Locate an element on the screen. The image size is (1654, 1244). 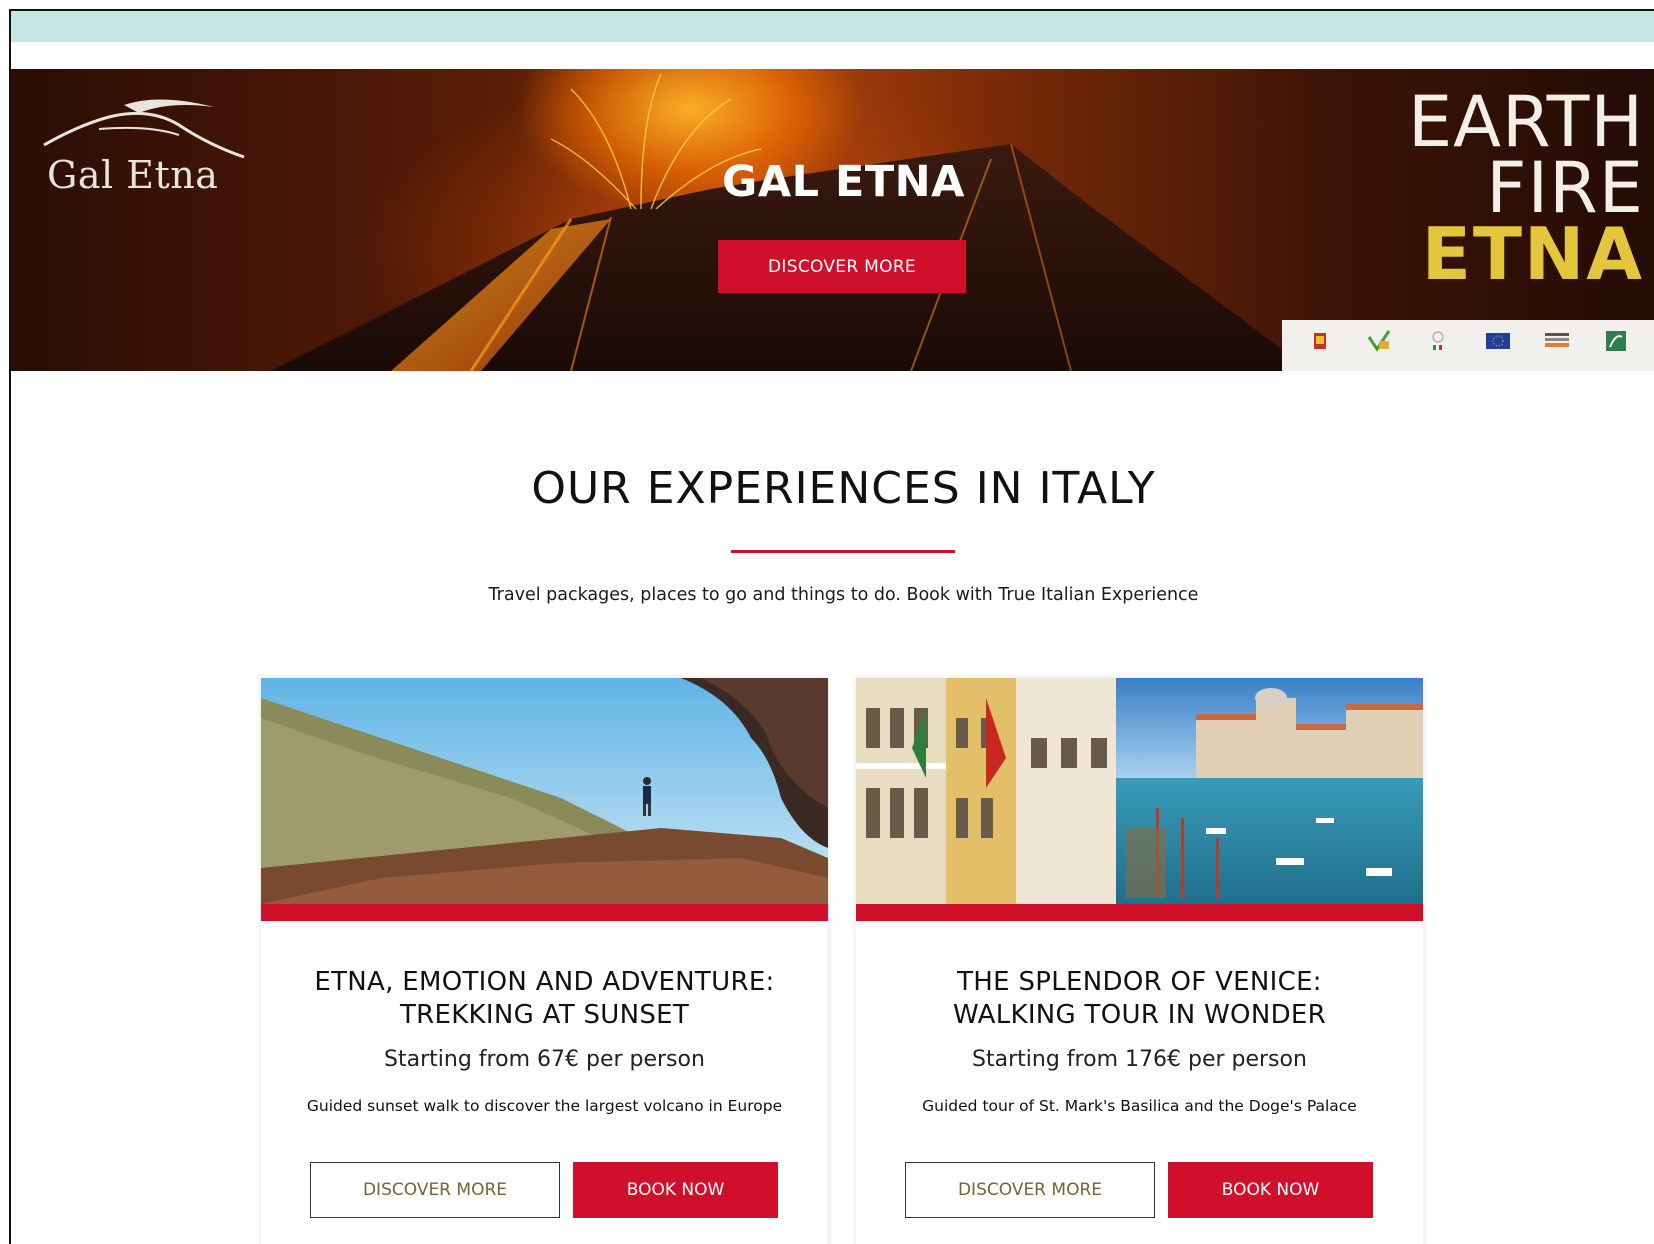
card-price: Starting from 176€ per person is located at coordinates (1139, 1059).